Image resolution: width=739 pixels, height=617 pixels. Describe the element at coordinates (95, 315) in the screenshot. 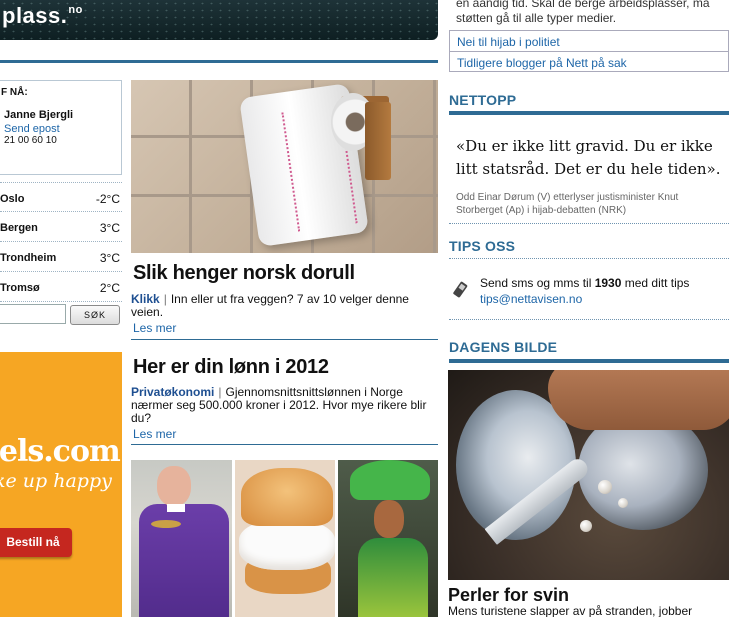

I see `search-button: SØK` at that location.